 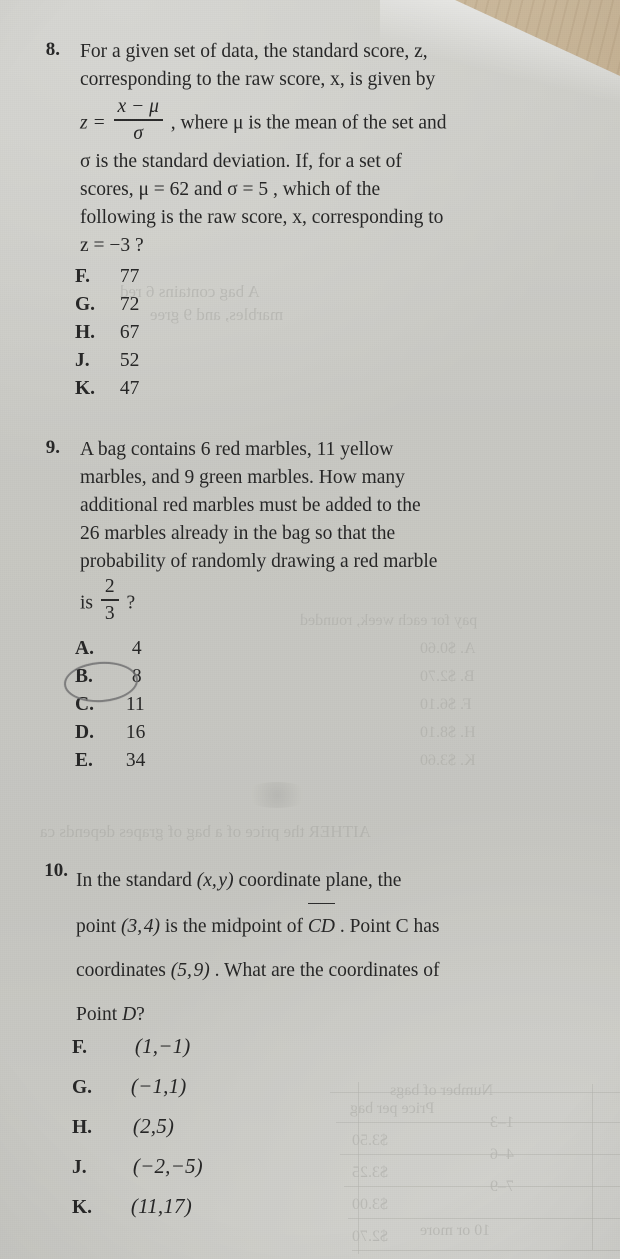 I want to click on choice-f: F. (1,−1), so click(x=137, y=1054).